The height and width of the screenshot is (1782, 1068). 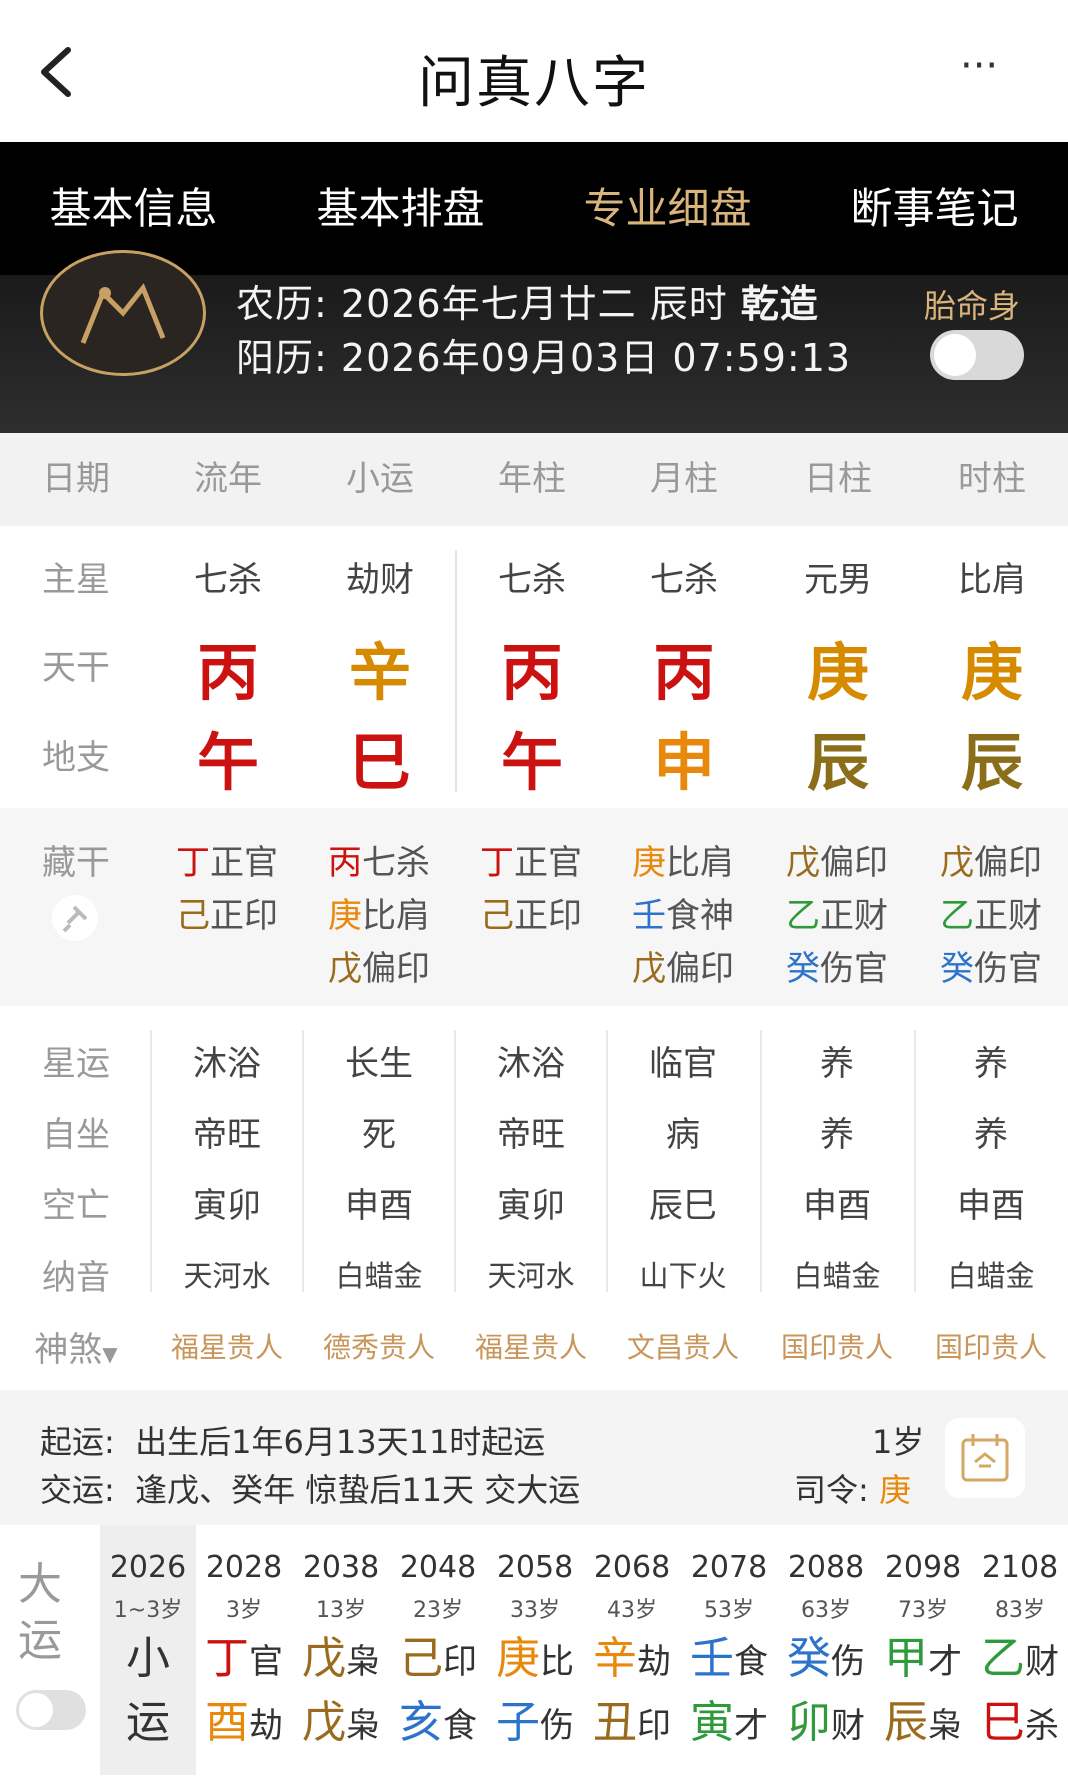 I want to click on zizuo-hour: 养, so click(x=991, y=1135).